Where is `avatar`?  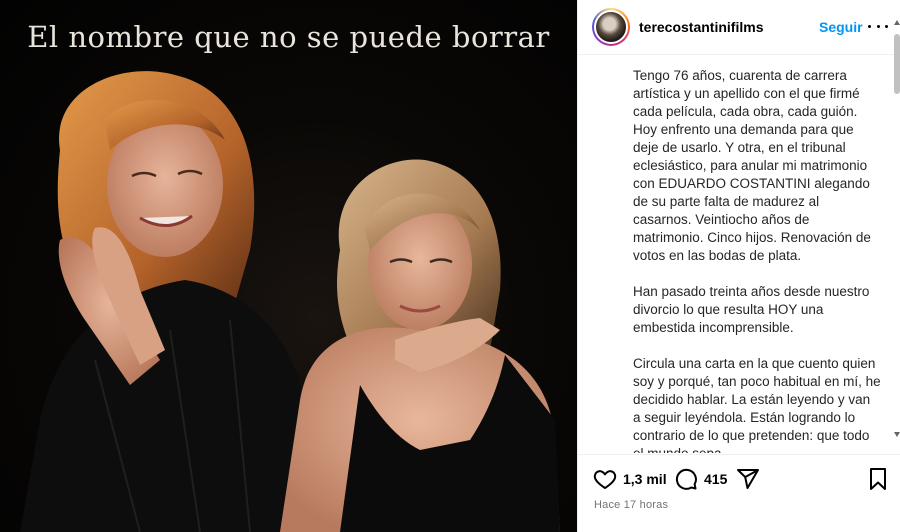
avatar is located at coordinates (611, 27).